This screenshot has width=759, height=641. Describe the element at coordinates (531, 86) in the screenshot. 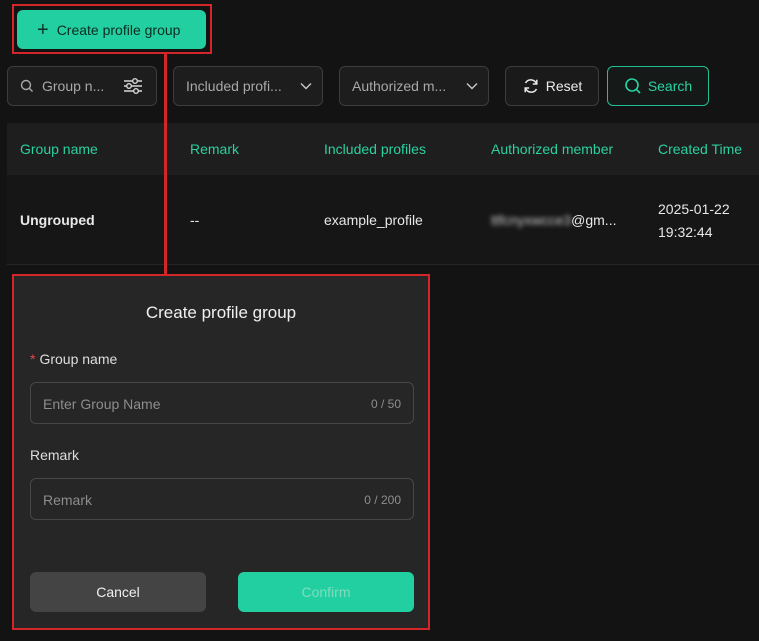

I see `refresh-icon` at that location.